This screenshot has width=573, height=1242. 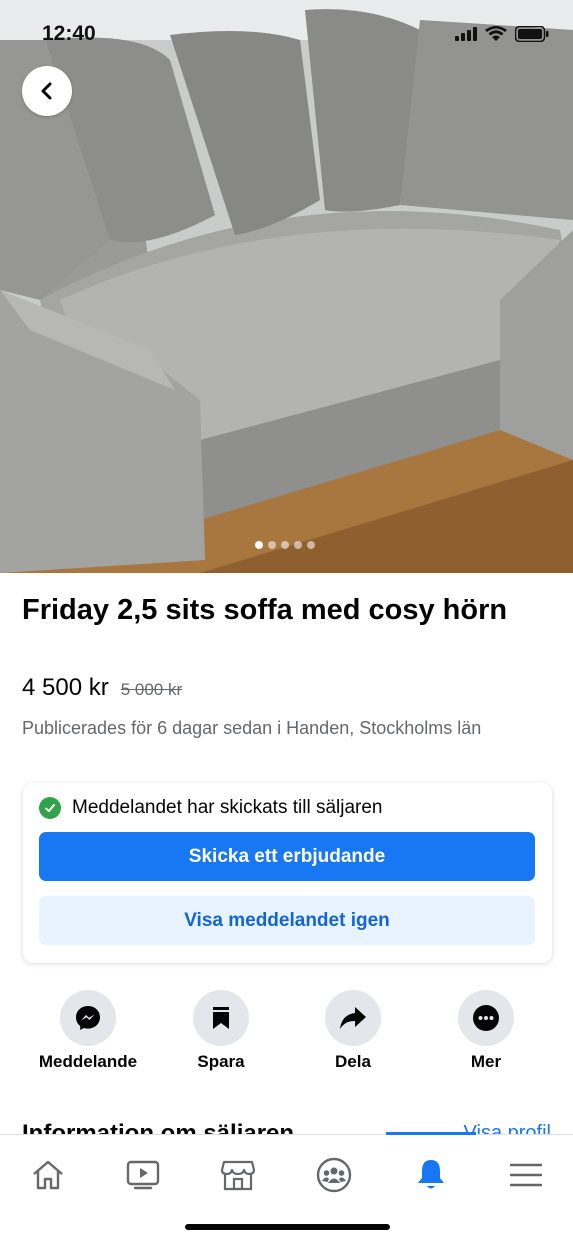 I want to click on photo-pagination, so click(x=285, y=545).